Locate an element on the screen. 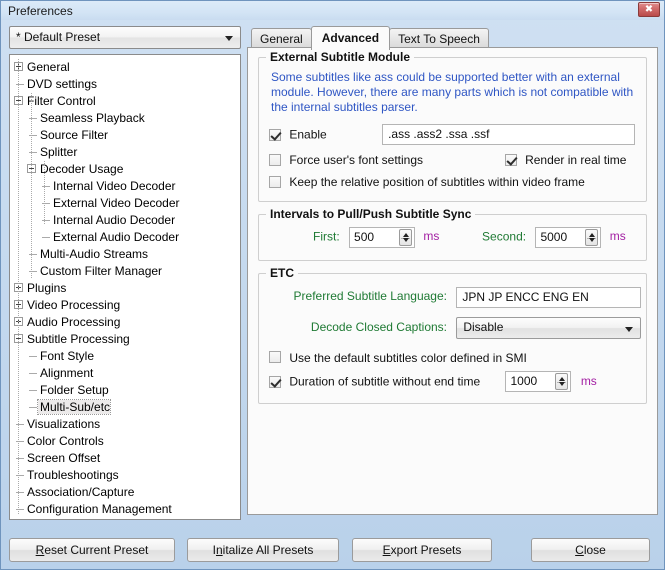 The width and height of the screenshot is (665, 570). enable-checkbox is located at coordinates (275, 134).